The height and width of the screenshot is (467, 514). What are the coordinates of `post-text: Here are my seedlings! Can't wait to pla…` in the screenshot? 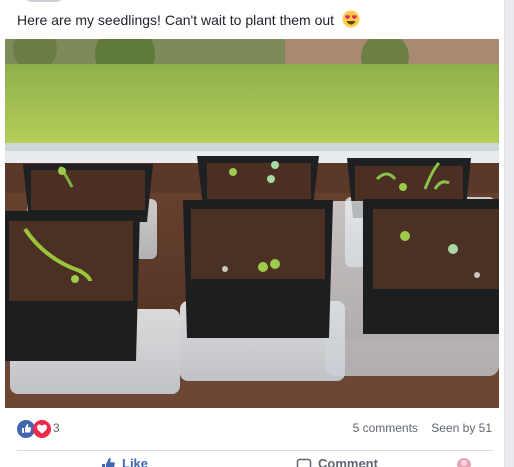 It's located at (188, 19).